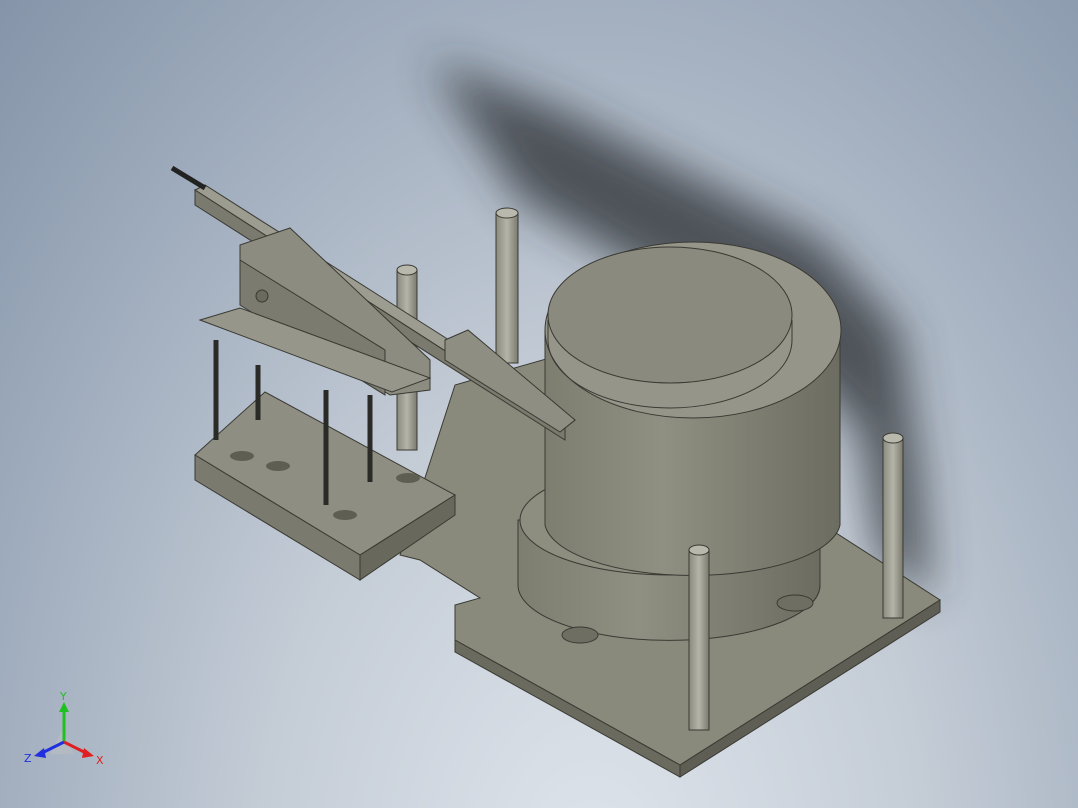  Describe the element at coordinates (893, 525) in the screenshot. I see `support-post-right` at that location.